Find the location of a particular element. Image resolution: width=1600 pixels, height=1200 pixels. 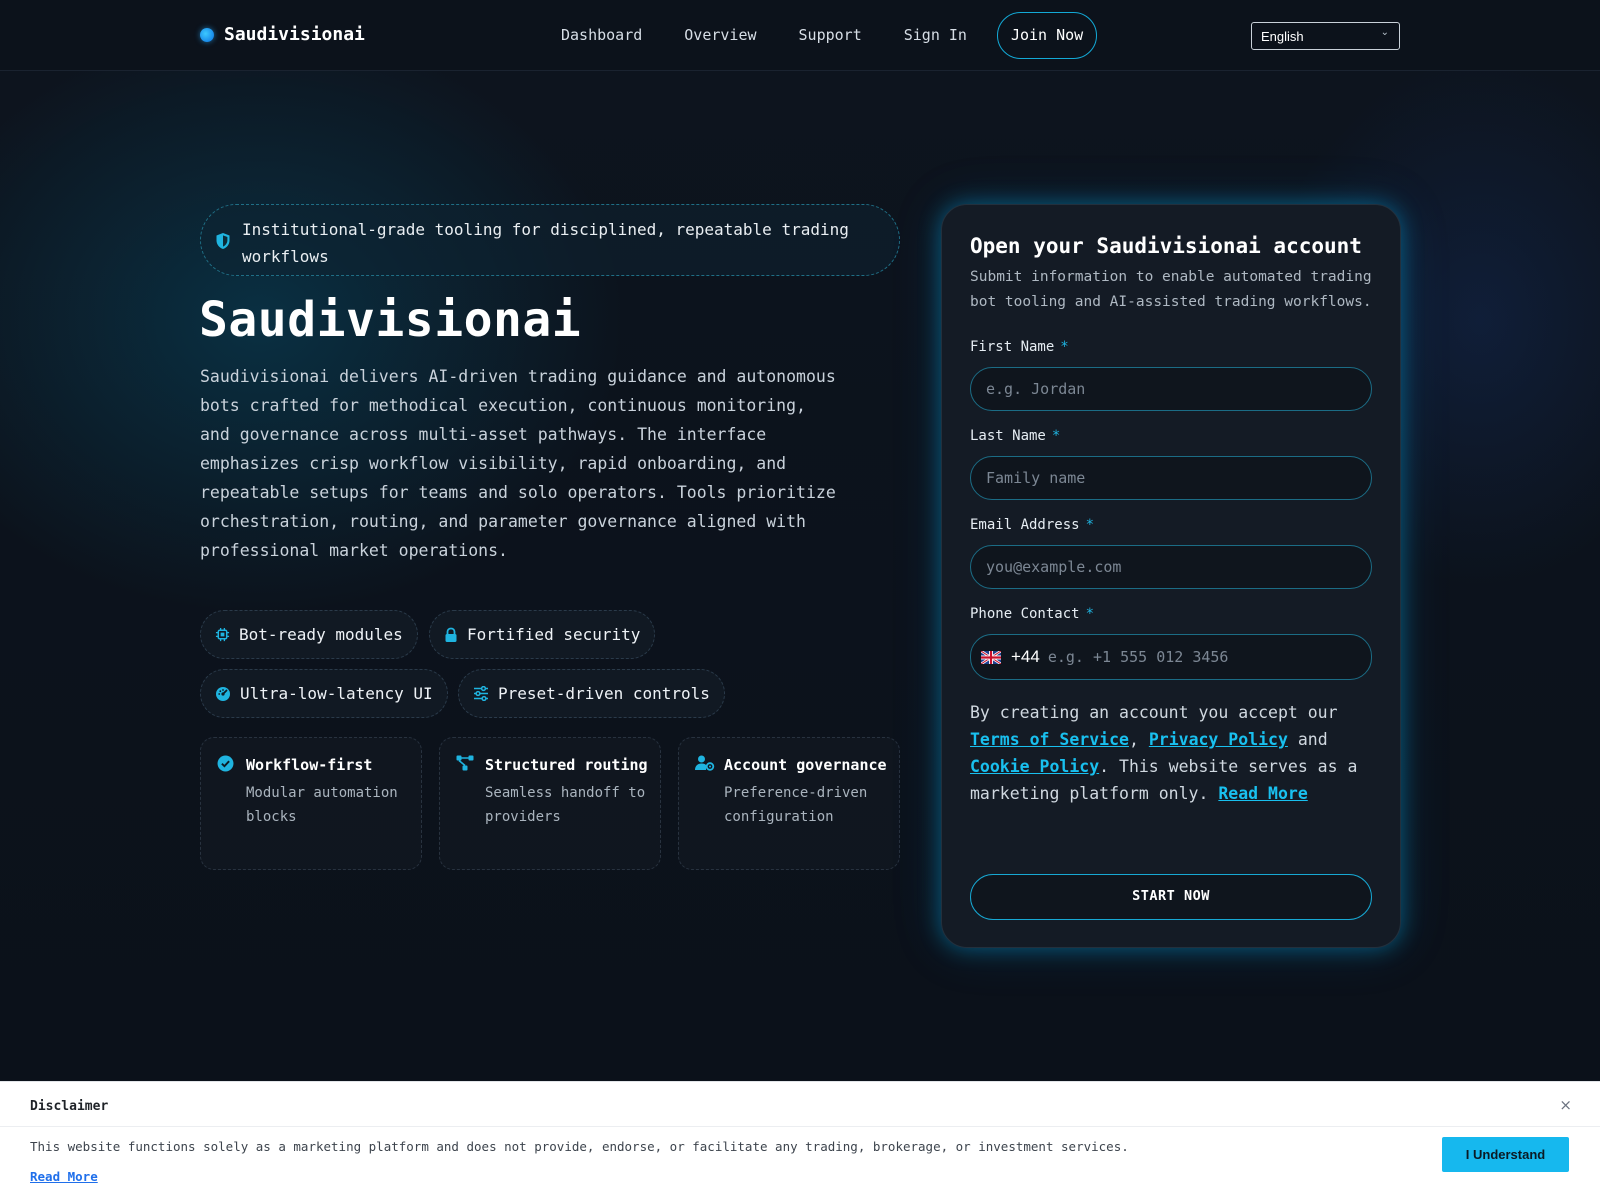

feature-subtitle: Modular automation blocks is located at coordinates (322, 805).